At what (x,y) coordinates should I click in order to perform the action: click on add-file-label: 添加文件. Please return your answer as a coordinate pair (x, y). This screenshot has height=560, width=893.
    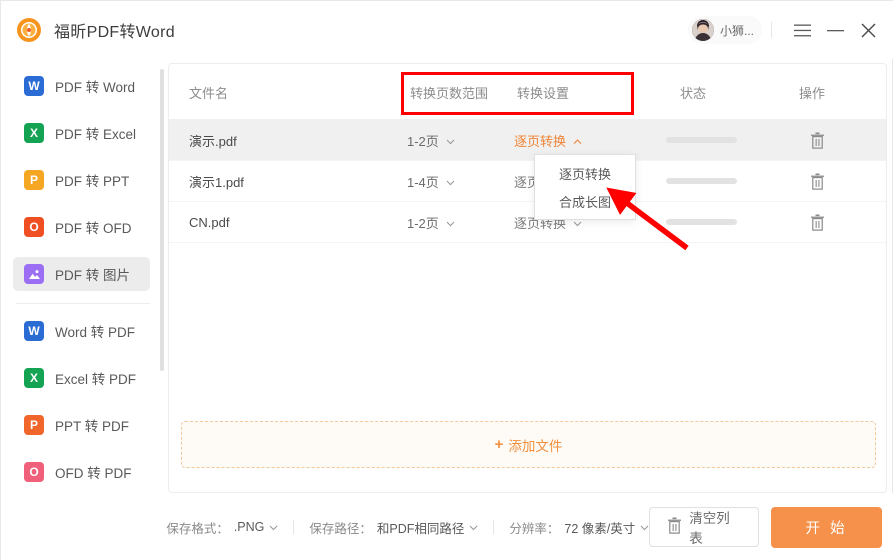
    Looking at the image, I should click on (535, 446).